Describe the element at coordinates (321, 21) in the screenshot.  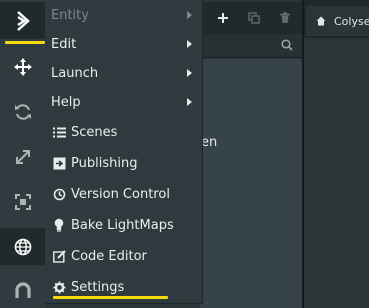
I see `home-icon` at that location.